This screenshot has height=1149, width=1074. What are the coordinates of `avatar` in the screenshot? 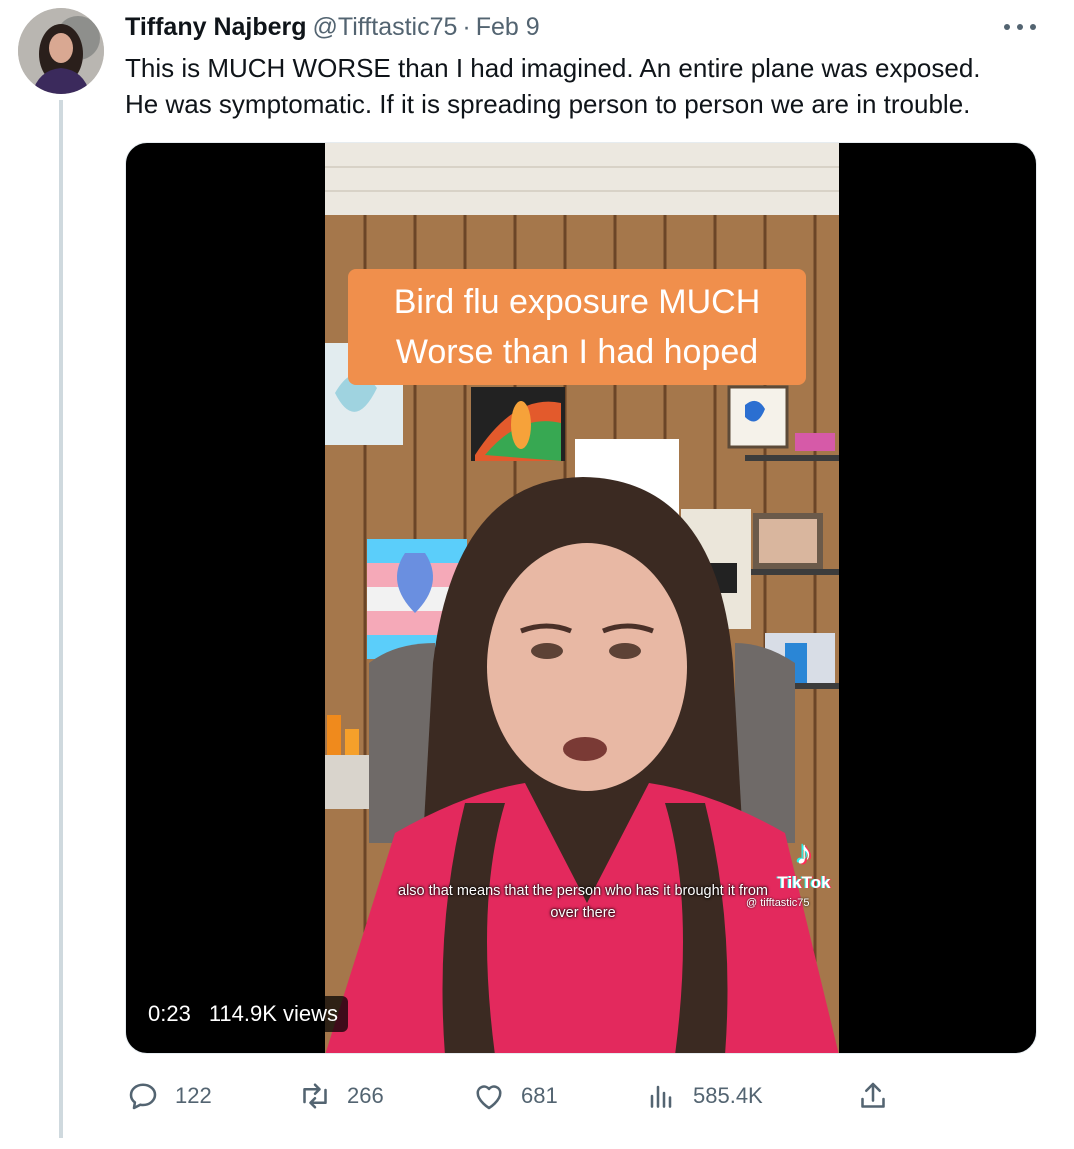 It's located at (61, 51).